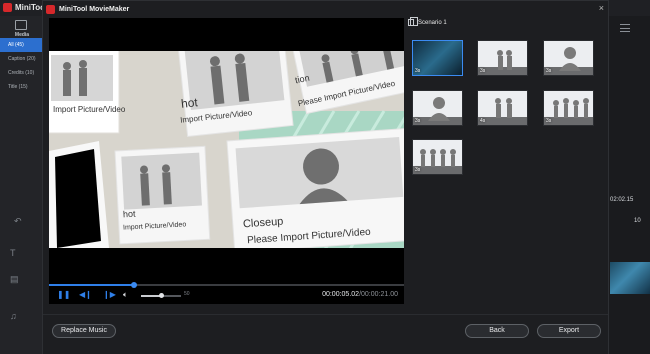  What do you see at coordinates (14, 279) in the screenshot?
I see `video-track-icon: ▤` at bounding box center [14, 279].